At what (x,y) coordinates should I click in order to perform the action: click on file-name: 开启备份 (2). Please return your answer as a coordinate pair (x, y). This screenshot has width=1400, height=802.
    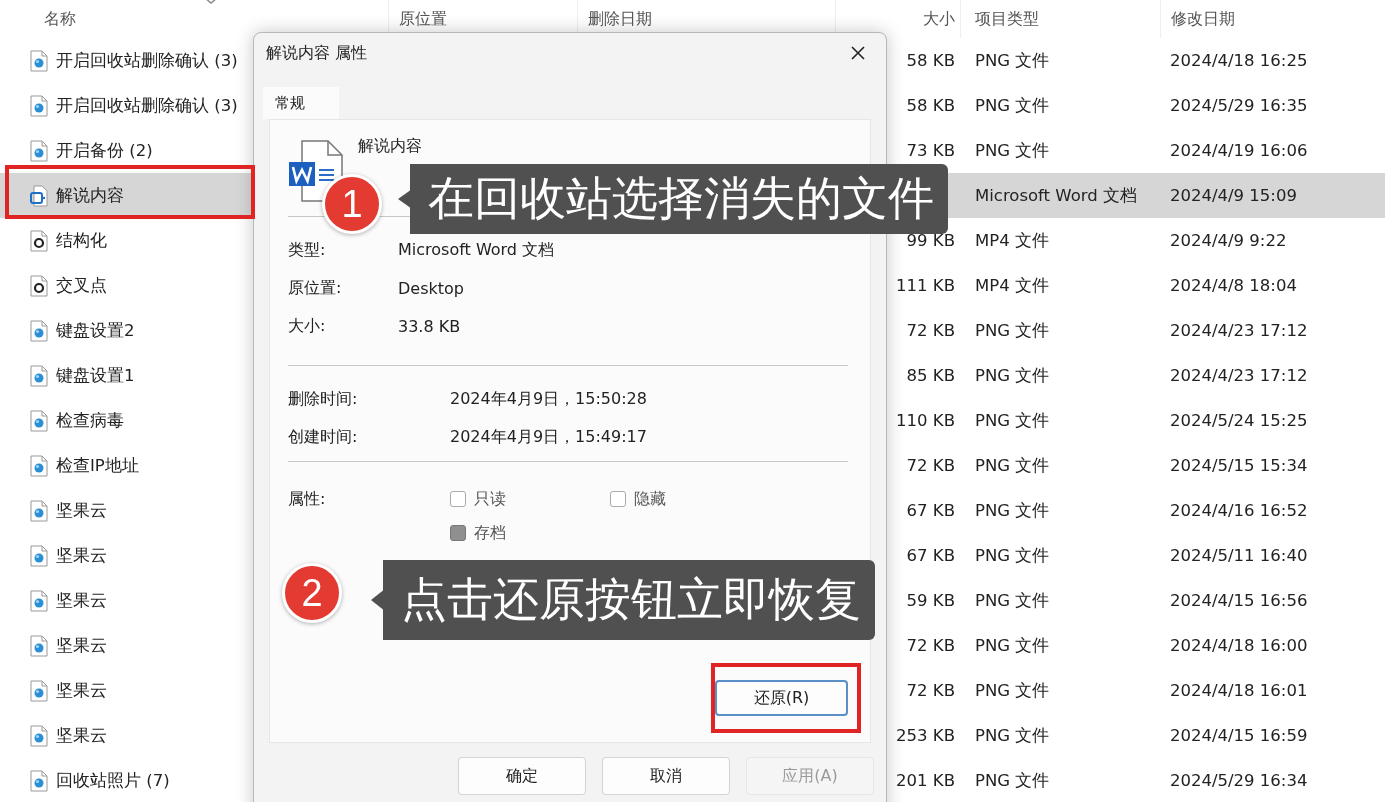
    Looking at the image, I should click on (104, 150).